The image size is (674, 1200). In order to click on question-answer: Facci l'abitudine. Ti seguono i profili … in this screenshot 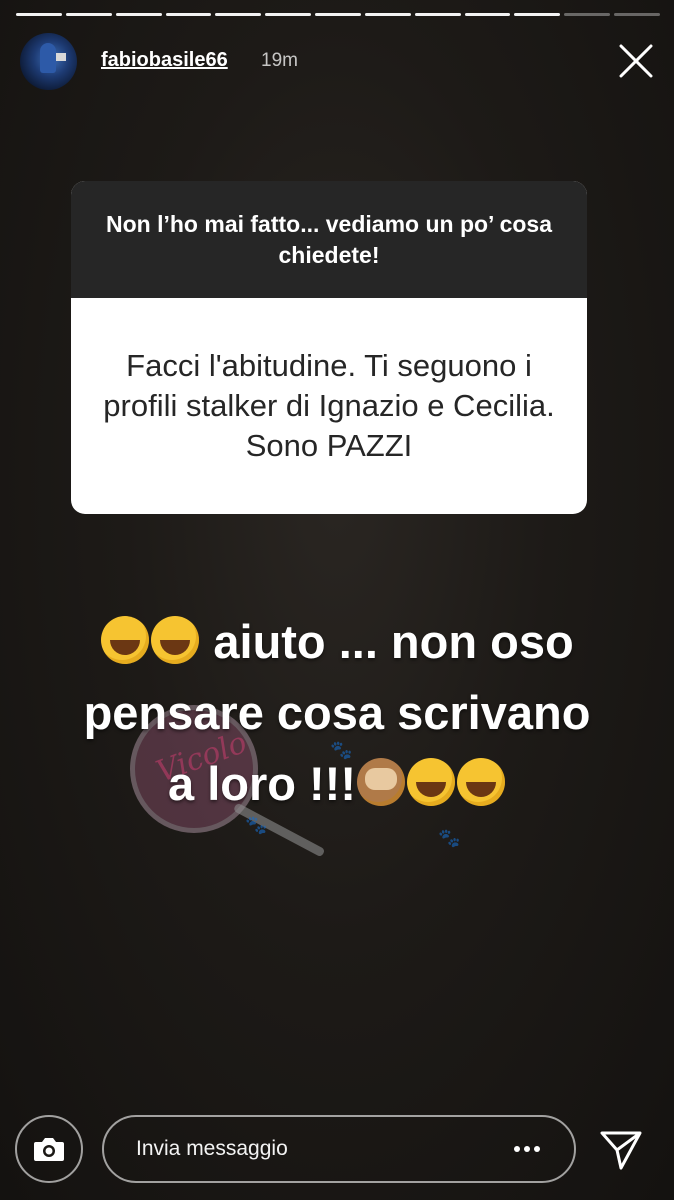, I will do `click(329, 405)`.